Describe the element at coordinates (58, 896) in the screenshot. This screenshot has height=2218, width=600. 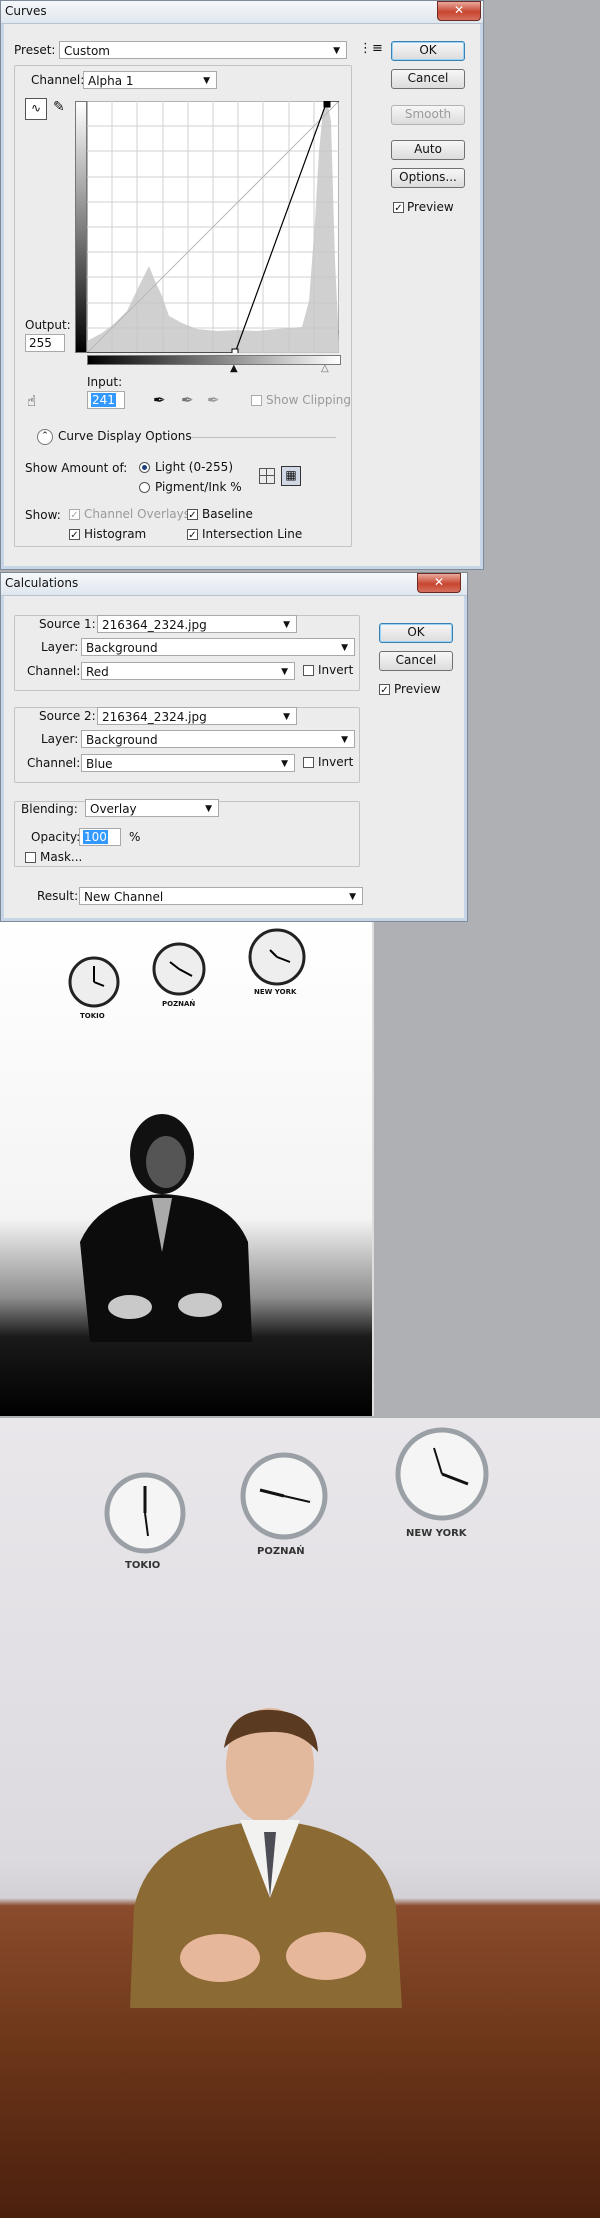
I see `result-label: Result:` at that location.